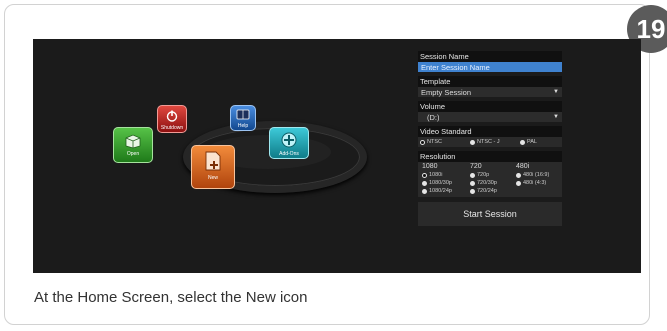  I want to click on video-standard-section: Video Standard NTSC NTSC - J PAL, so click(490, 136).